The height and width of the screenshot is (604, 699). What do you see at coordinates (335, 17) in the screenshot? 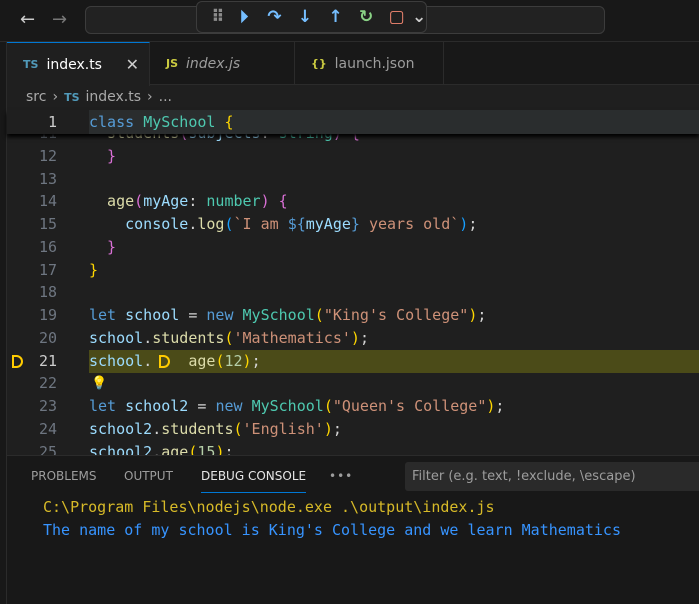
I see `step-out-icon: ↑` at bounding box center [335, 17].